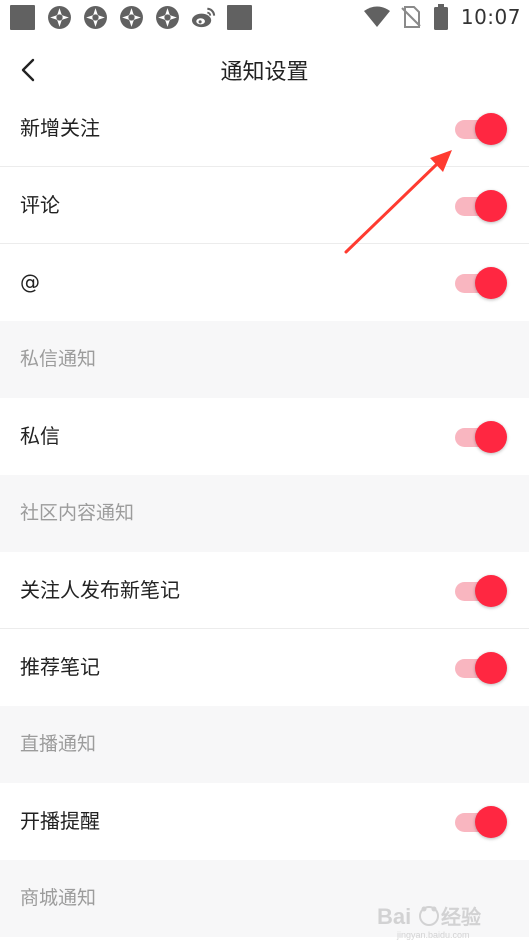  Describe the element at coordinates (264, 744) in the screenshot. I see `section-header-live-stream: 直播通知` at that location.